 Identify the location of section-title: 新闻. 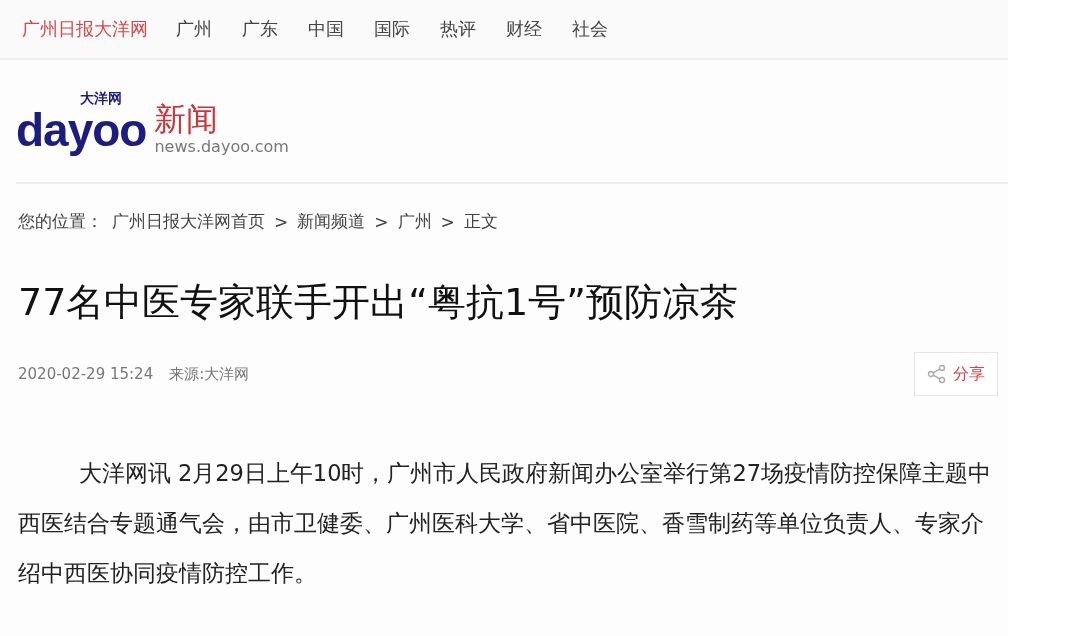
(187, 119).